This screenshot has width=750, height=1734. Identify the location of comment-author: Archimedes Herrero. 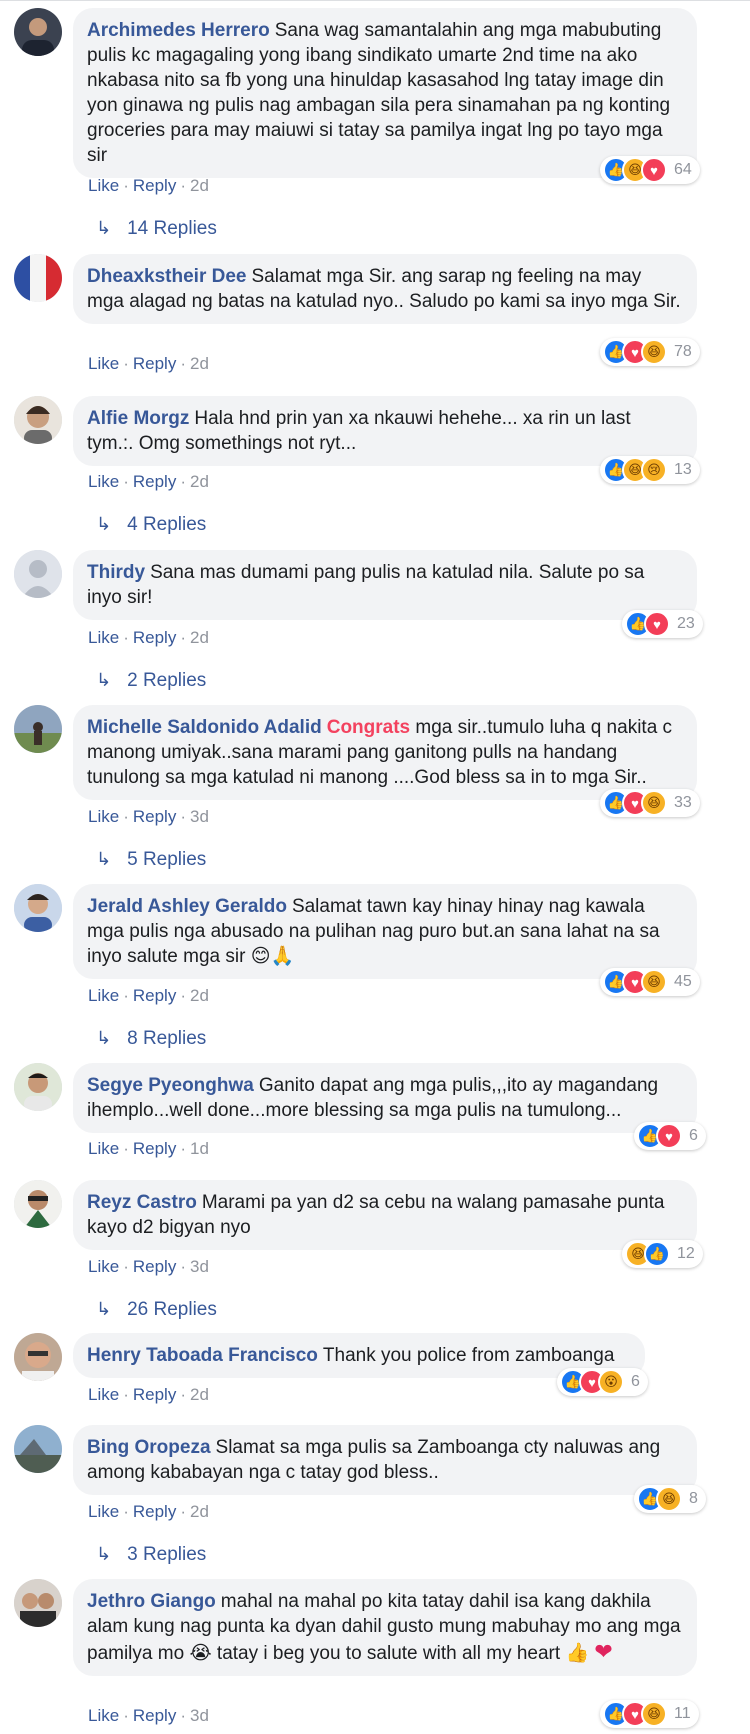
(178, 30).